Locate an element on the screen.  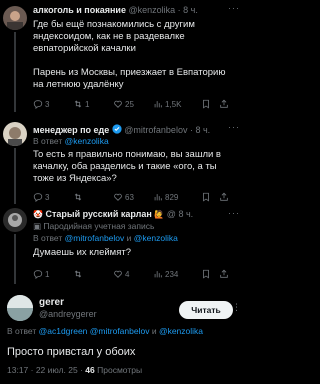
mention-link: @ac1dgreen is located at coordinates (63, 331).